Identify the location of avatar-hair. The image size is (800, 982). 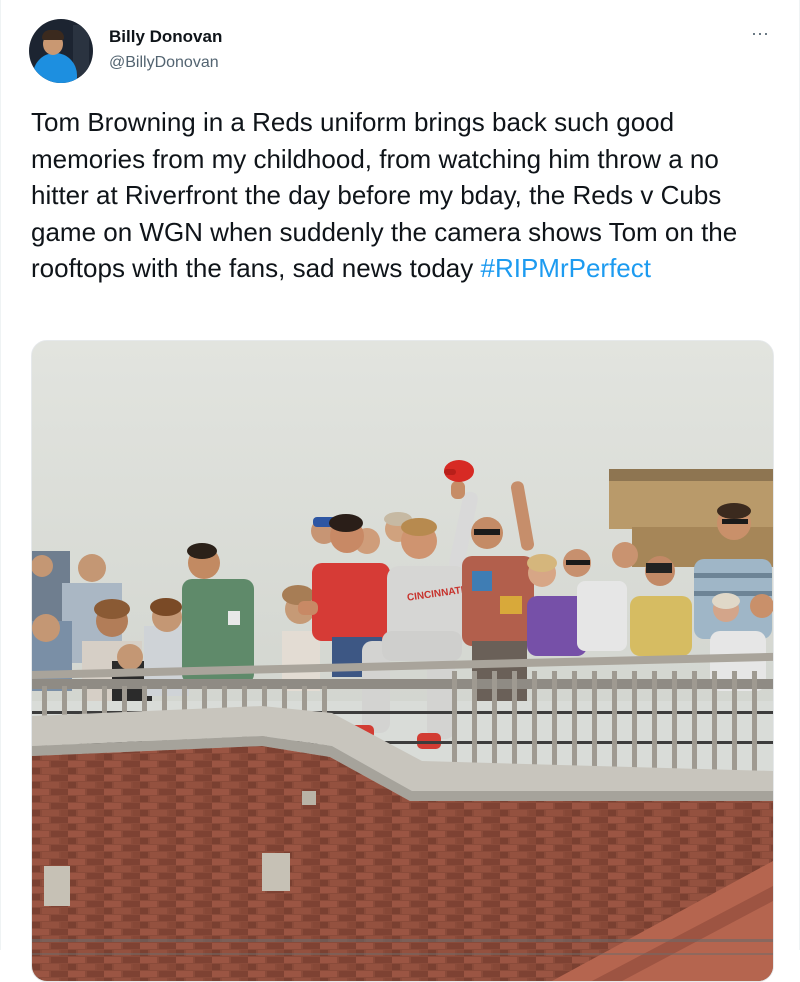
(53, 35).